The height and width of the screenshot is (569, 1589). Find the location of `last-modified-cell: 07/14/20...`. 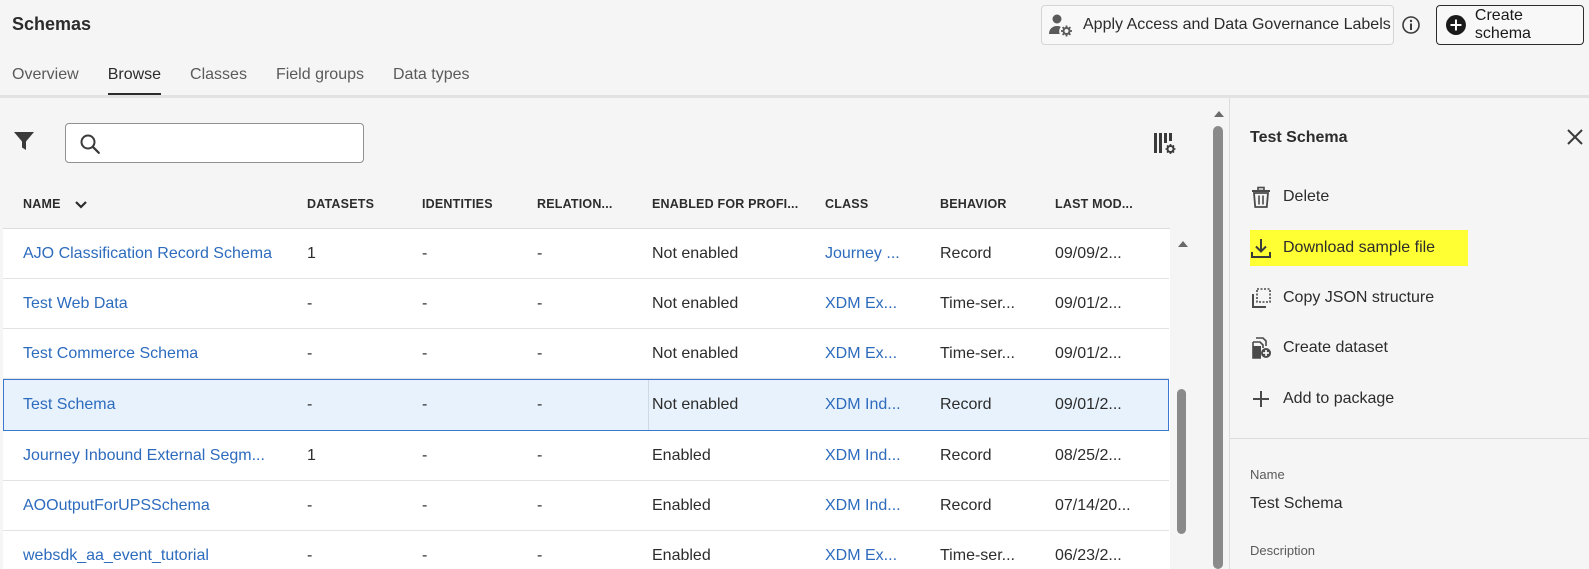

last-modified-cell: 07/14/20... is located at coordinates (1093, 505).